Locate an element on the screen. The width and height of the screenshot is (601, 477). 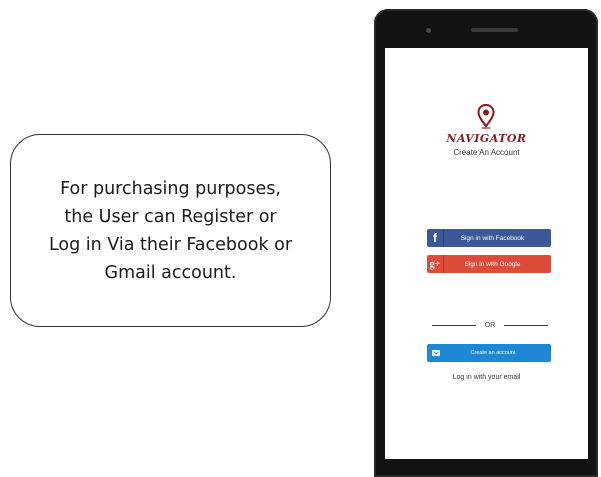
login-with-email-link: Log in with your email is located at coordinates (486, 377).